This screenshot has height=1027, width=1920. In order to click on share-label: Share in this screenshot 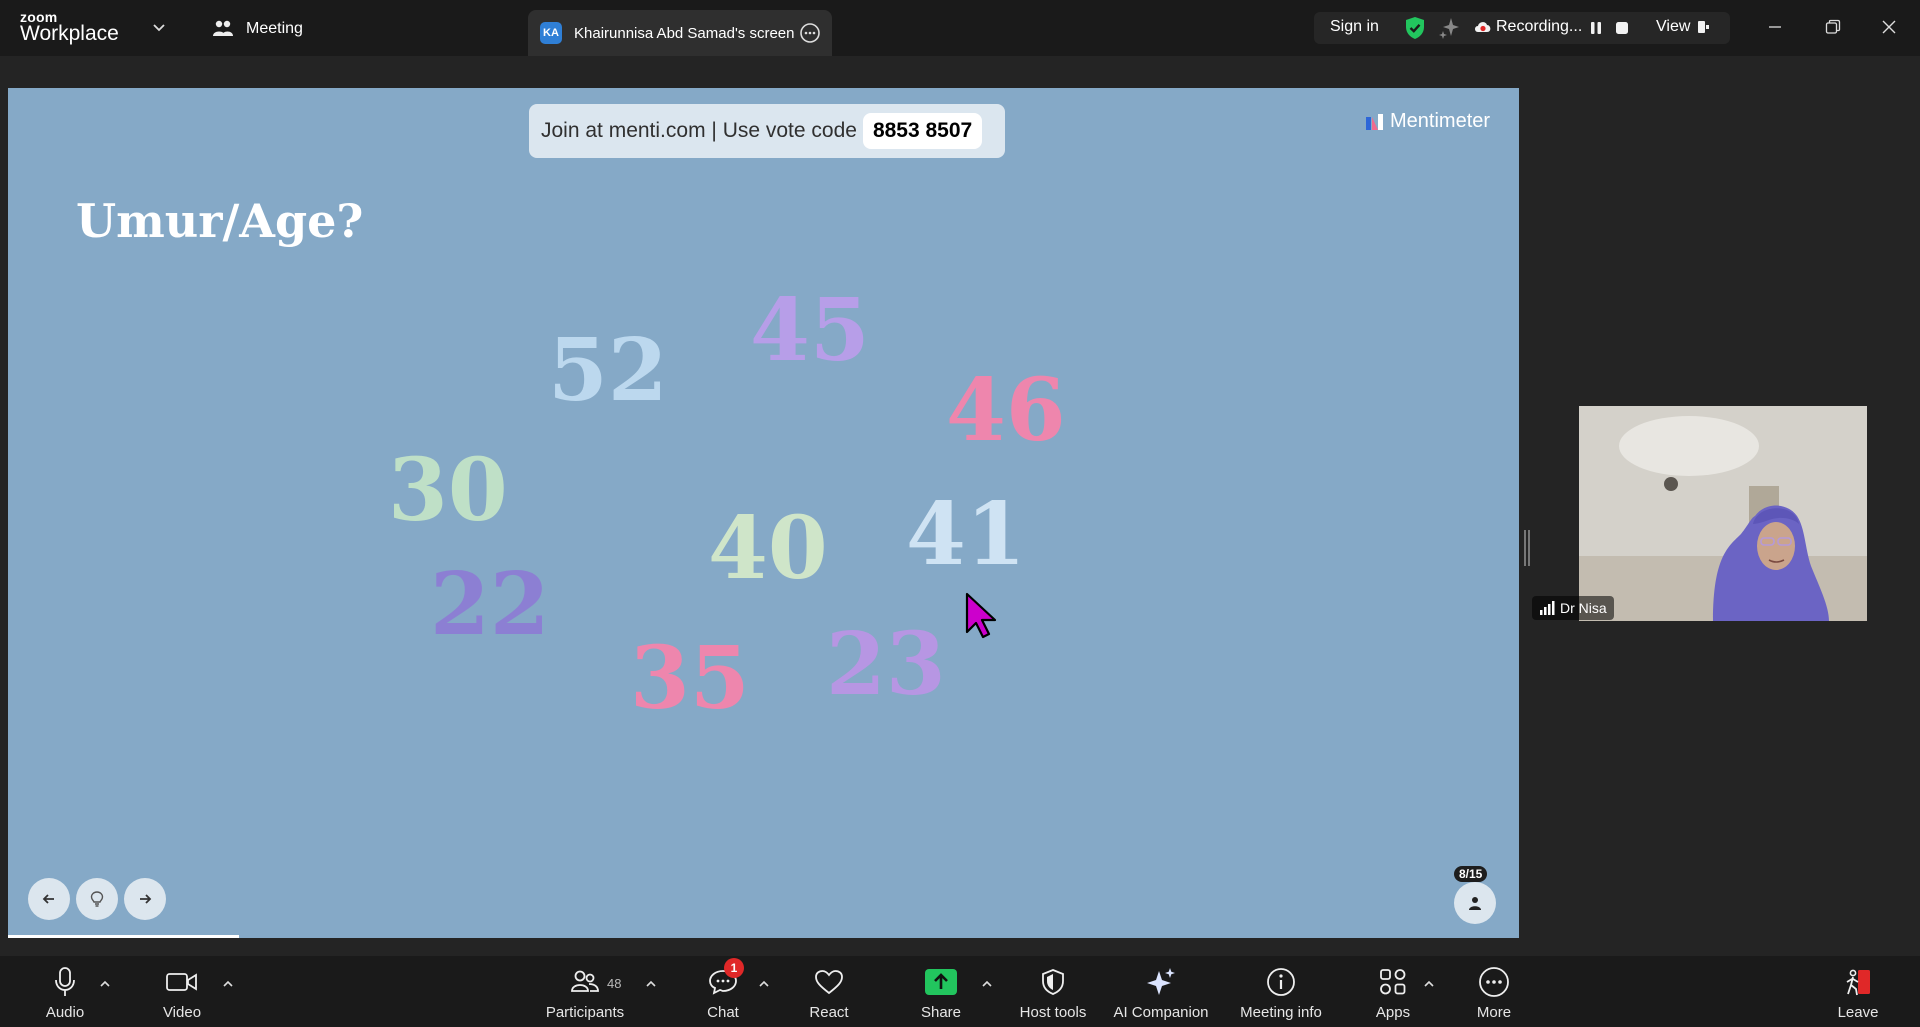, I will do `click(941, 1012)`.